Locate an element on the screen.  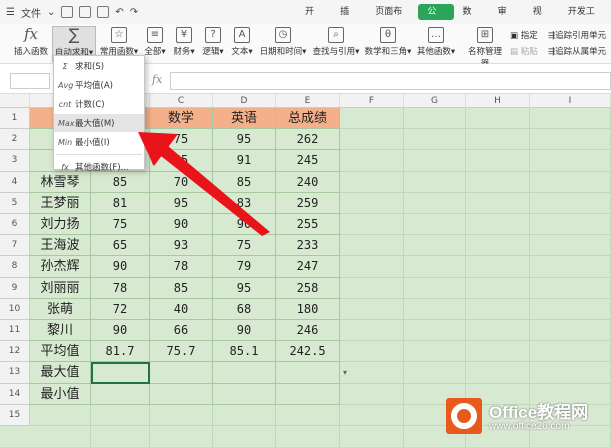
column-header-C: C is located at coordinates (181, 101).